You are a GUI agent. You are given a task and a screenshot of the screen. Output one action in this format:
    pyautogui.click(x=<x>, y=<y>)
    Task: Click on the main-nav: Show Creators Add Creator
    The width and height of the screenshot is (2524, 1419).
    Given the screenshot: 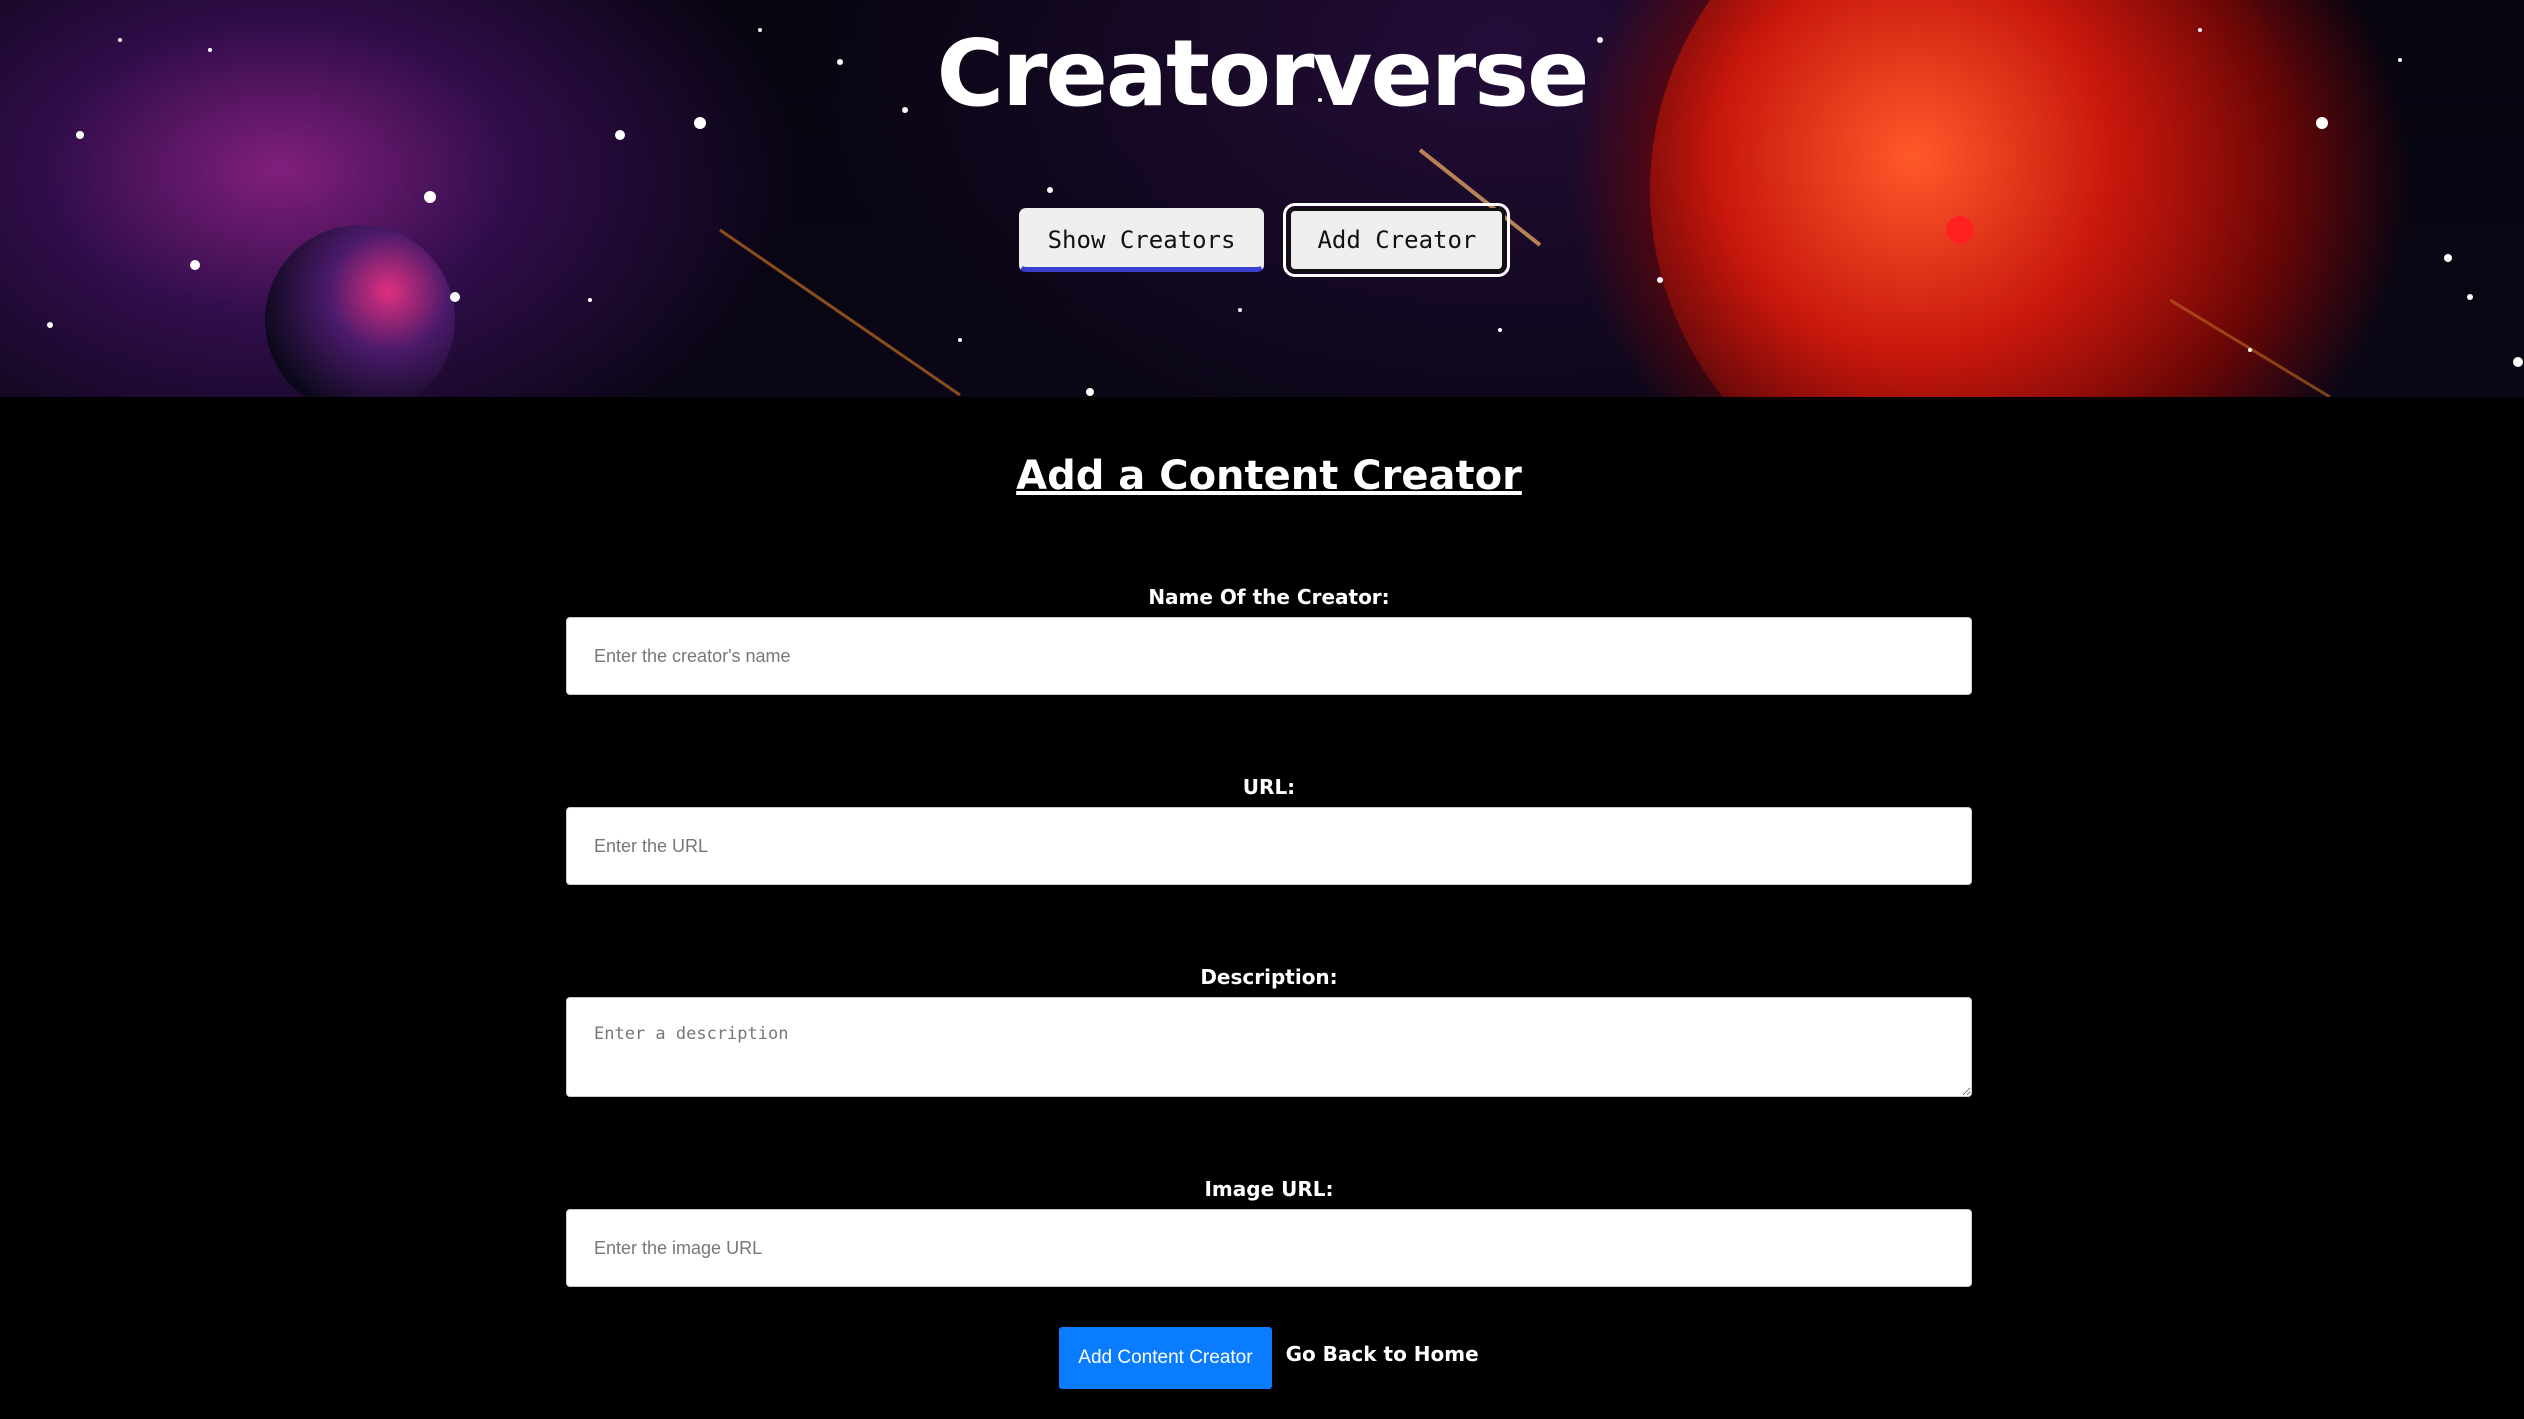 What is the action you would take?
    pyautogui.click(x=1262, y=240)
    